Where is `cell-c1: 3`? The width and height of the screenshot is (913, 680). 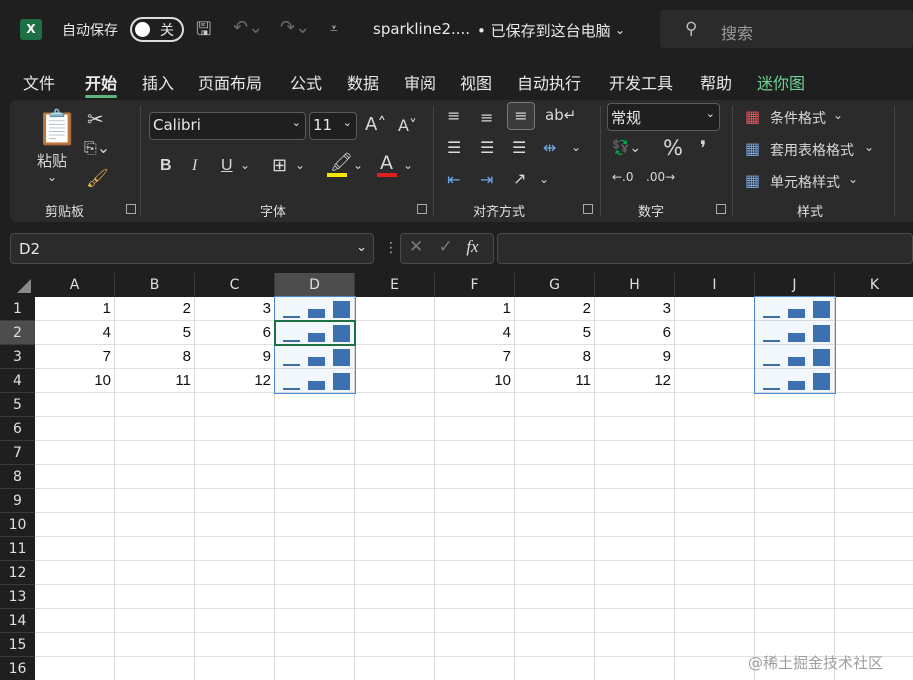 cell-c1: 3 is located at coordinates (235, 309).